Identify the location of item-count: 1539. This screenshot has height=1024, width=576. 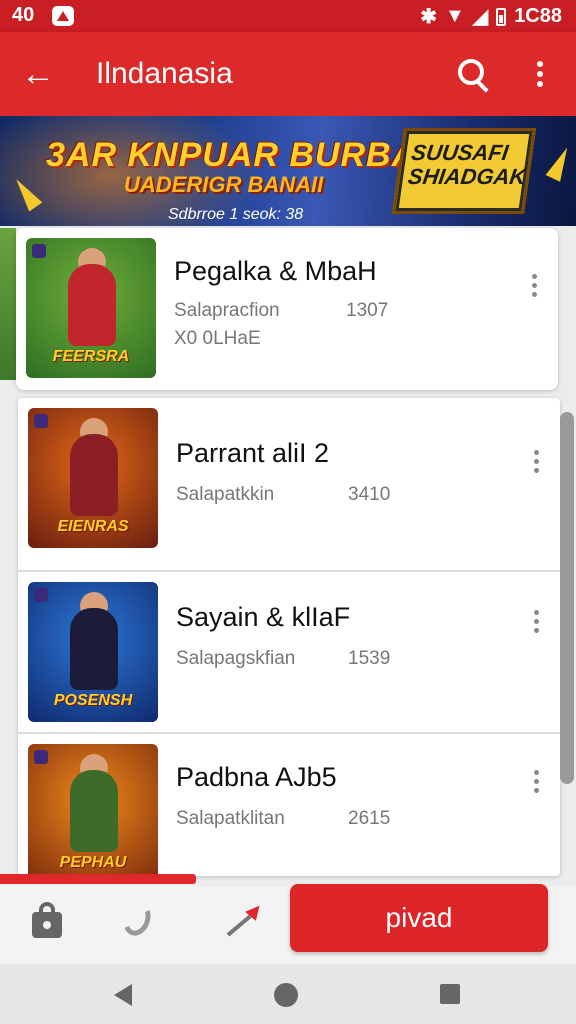
(369, 658).